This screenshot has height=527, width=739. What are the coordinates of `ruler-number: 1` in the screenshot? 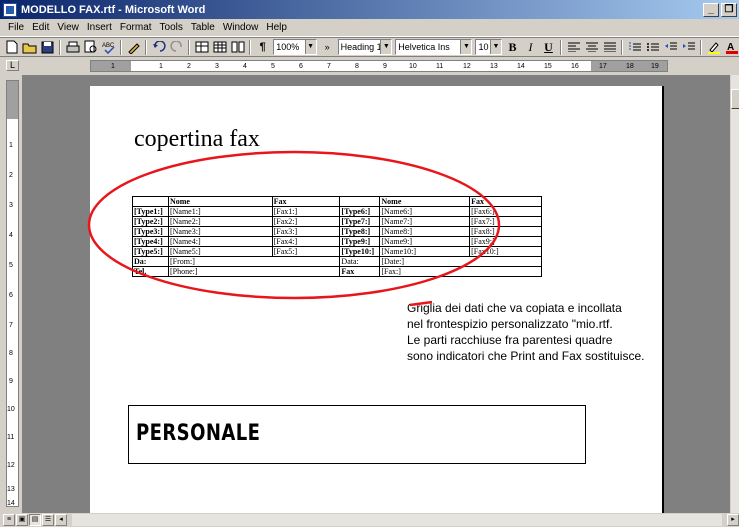 It's located at (161, 66).